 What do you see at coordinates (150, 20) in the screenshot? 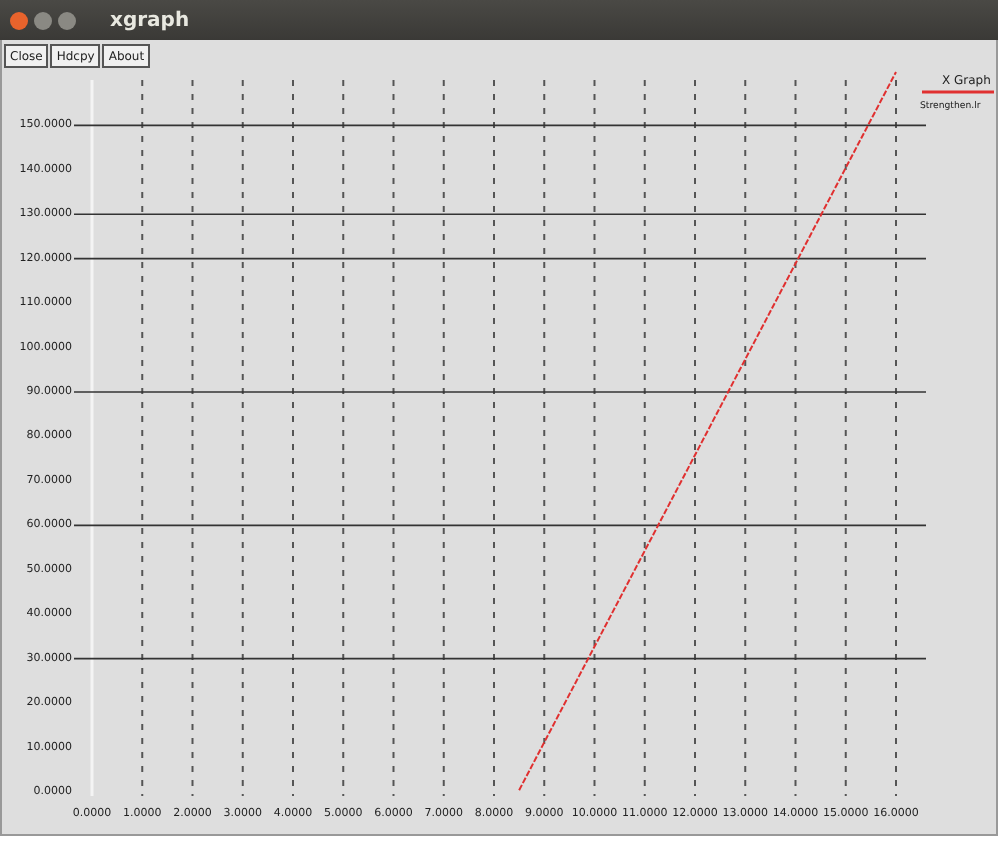
I see `window-title: xgraph` at bounding box center [150, 20].